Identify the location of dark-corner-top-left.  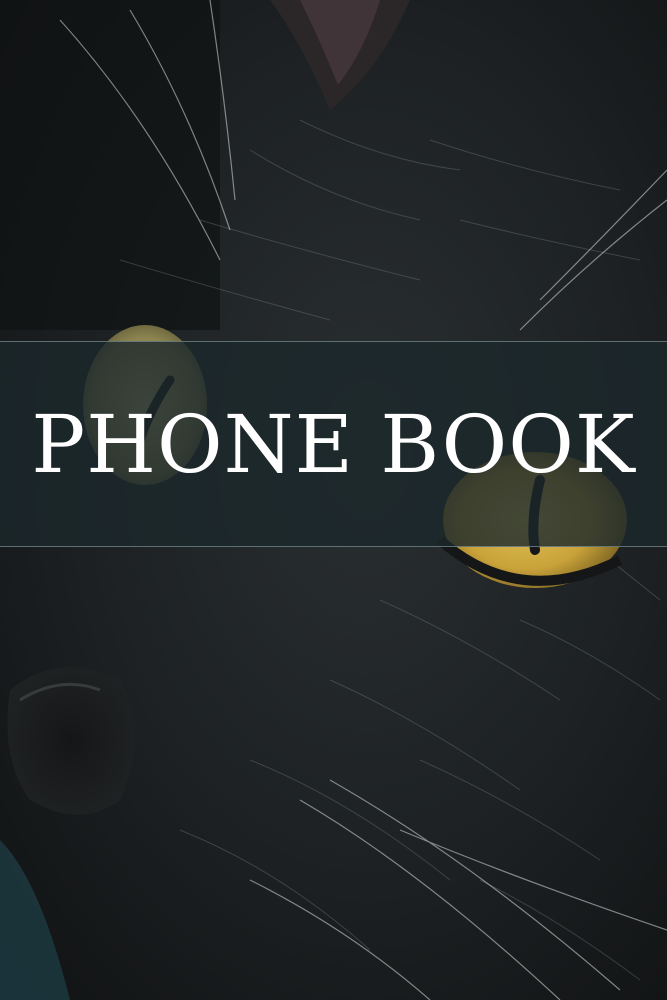
(110, 165).